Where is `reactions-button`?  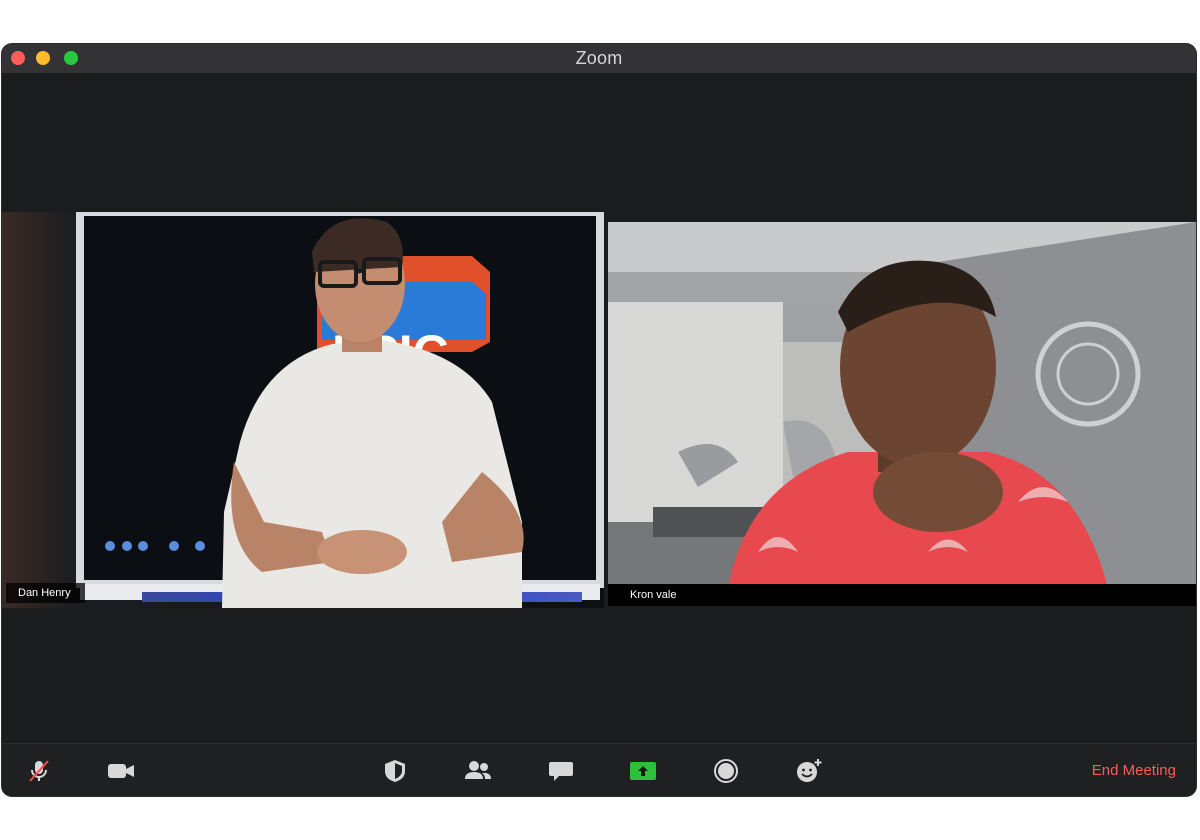
reactions-button is located at coordinates (809, 771).